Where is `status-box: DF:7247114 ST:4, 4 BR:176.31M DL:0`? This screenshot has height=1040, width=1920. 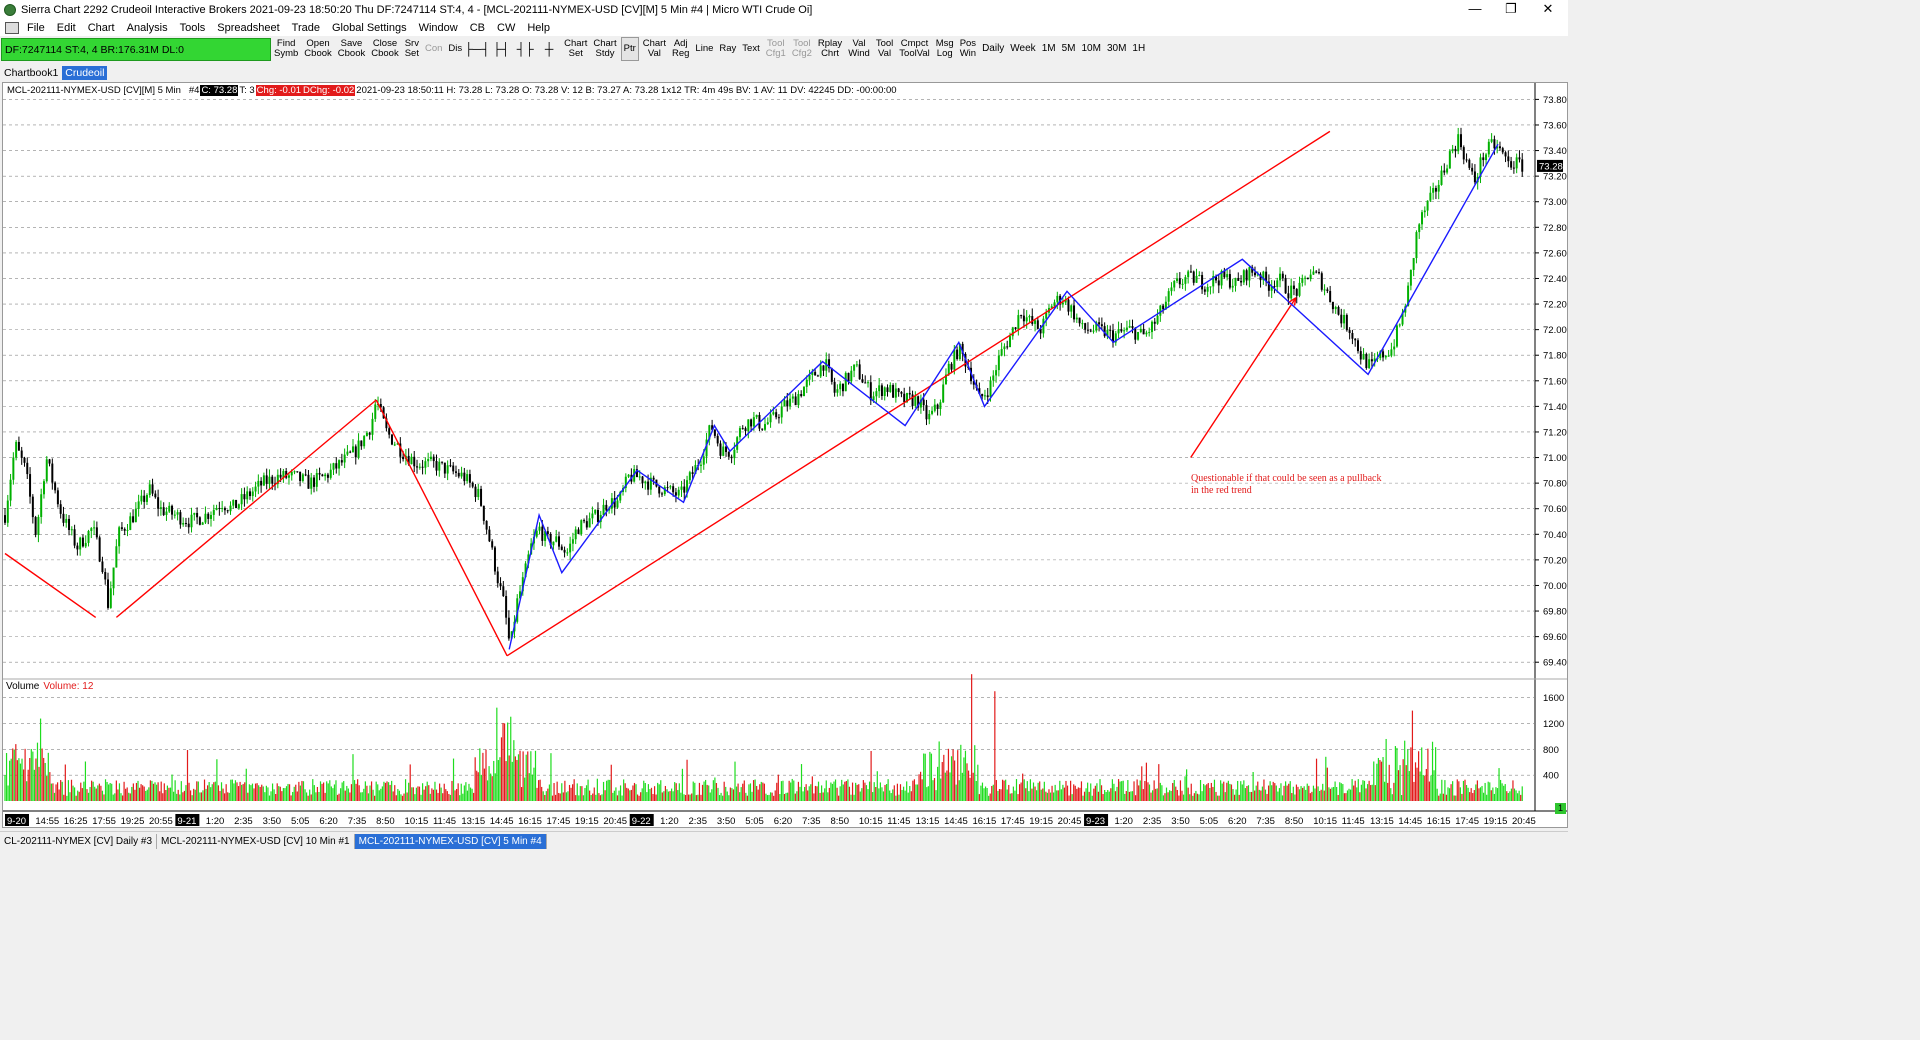
status-box: DF:7247114 ST:4, 4 BR:176.31M DL:0 is located at coordinates (136, 49).